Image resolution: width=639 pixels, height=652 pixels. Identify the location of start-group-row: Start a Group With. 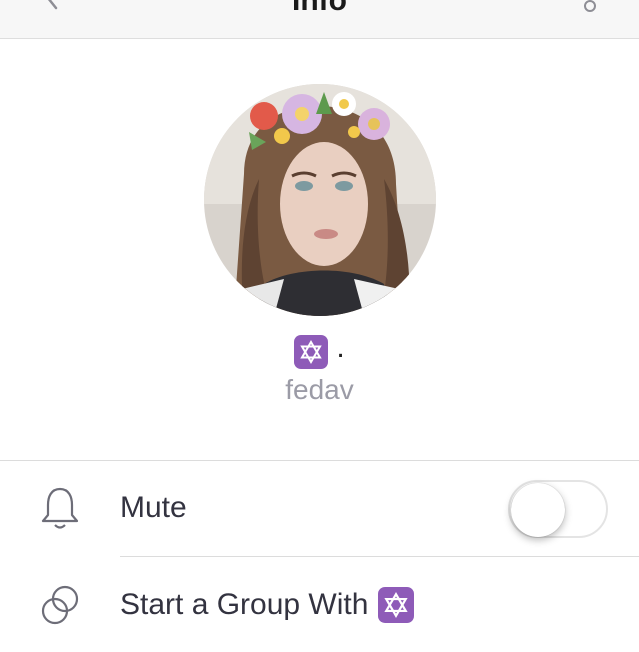
(319, 604).